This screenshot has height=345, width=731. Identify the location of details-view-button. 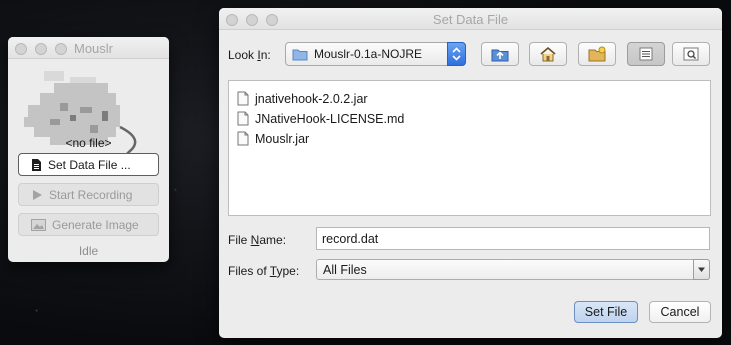
(691, 54).